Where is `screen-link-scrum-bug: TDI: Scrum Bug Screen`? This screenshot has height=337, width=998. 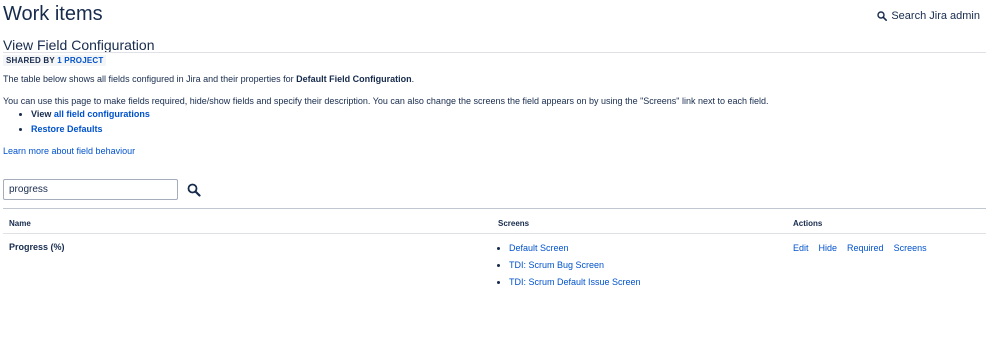
screen-link-scrum-bug: TDI: Scrum Bug Screen is located at coordinates (556, 265).